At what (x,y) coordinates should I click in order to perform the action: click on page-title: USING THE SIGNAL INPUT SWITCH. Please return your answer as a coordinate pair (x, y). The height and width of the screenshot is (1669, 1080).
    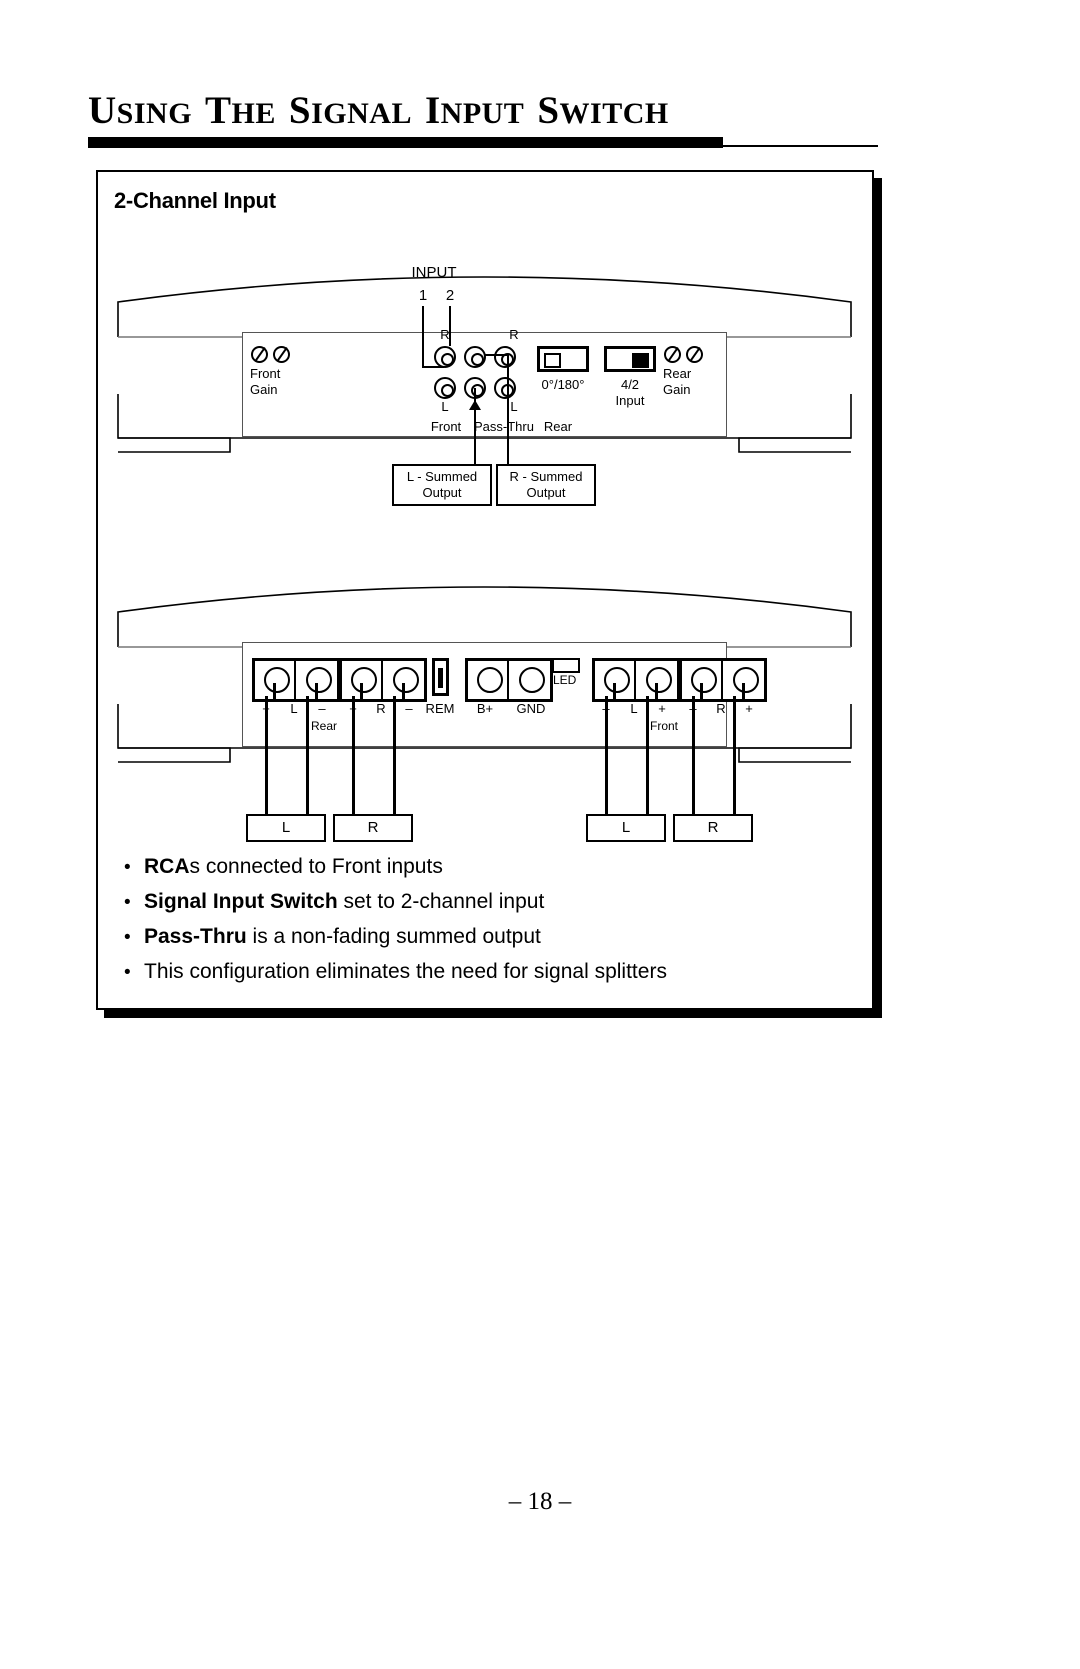
    Looking at the image, I should click on (378, 110).